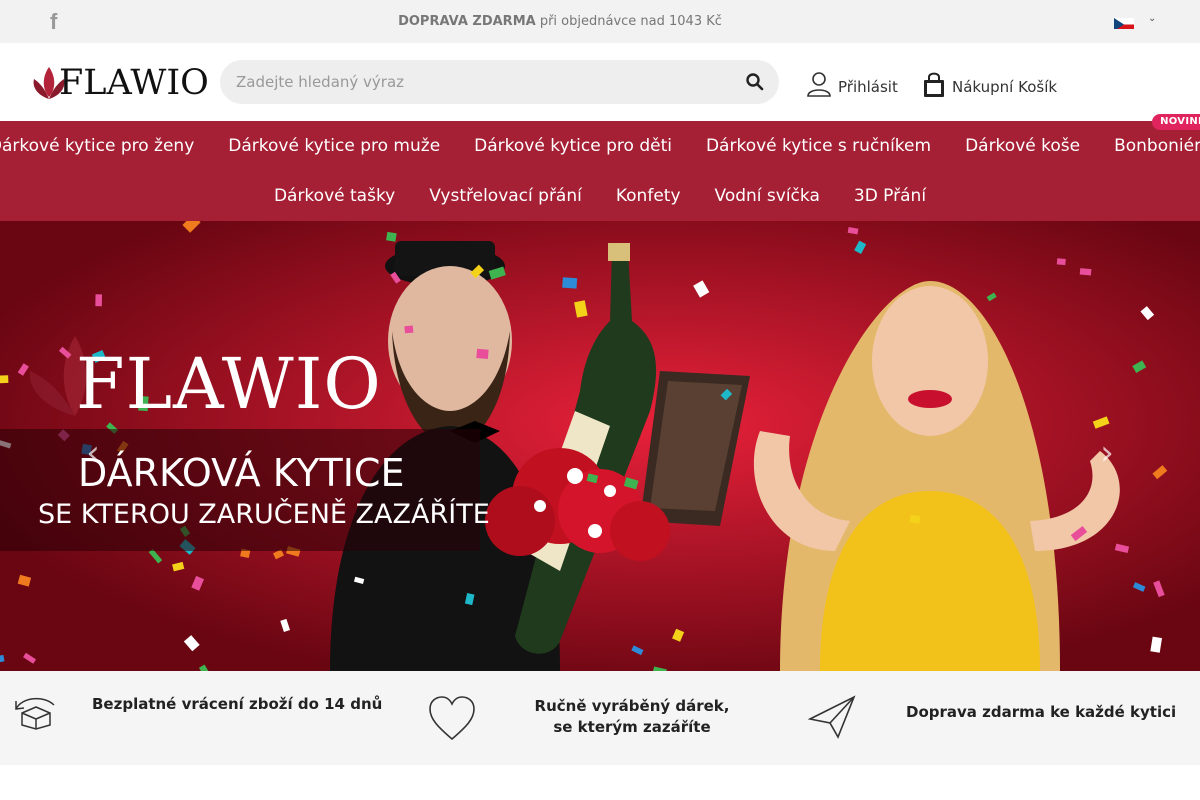  I want to click on nav-item-vyst-elovac-p-n-: Vystřelovací přání, so click(505, 196).